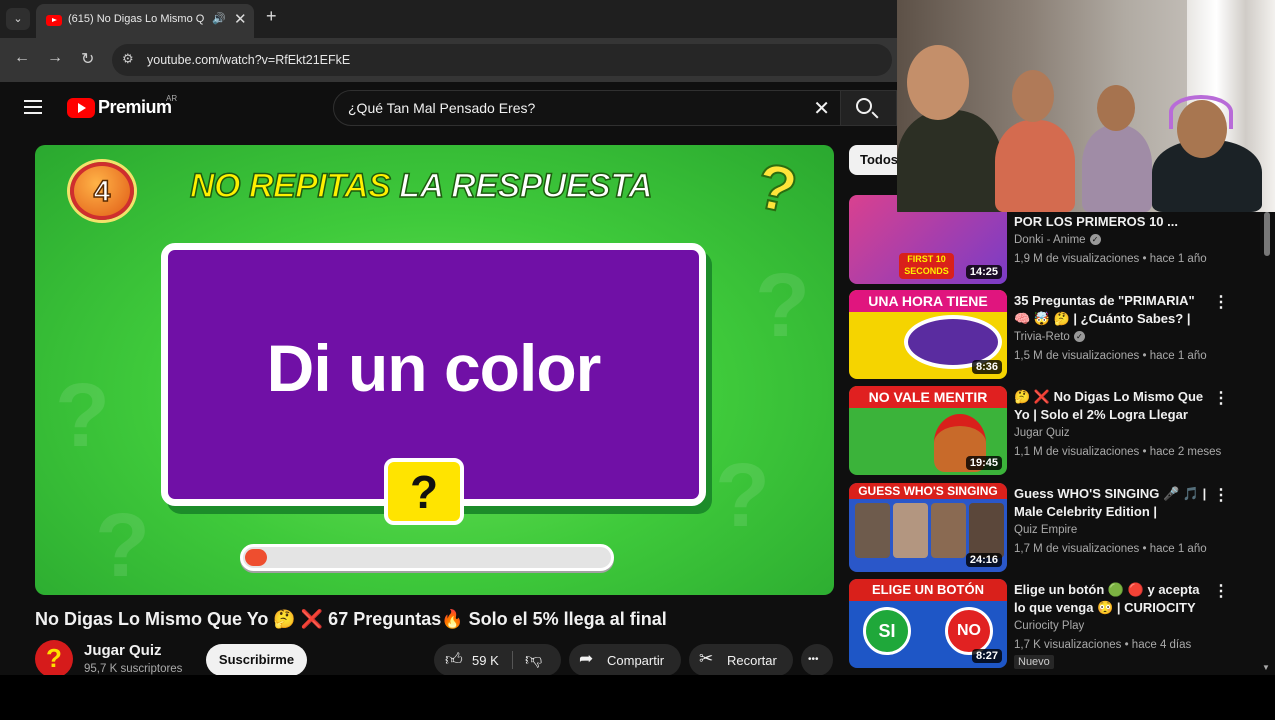  Describe the element at coordinates (485, 660) in the screenshot. I see `like-count: 59 K` at that location.